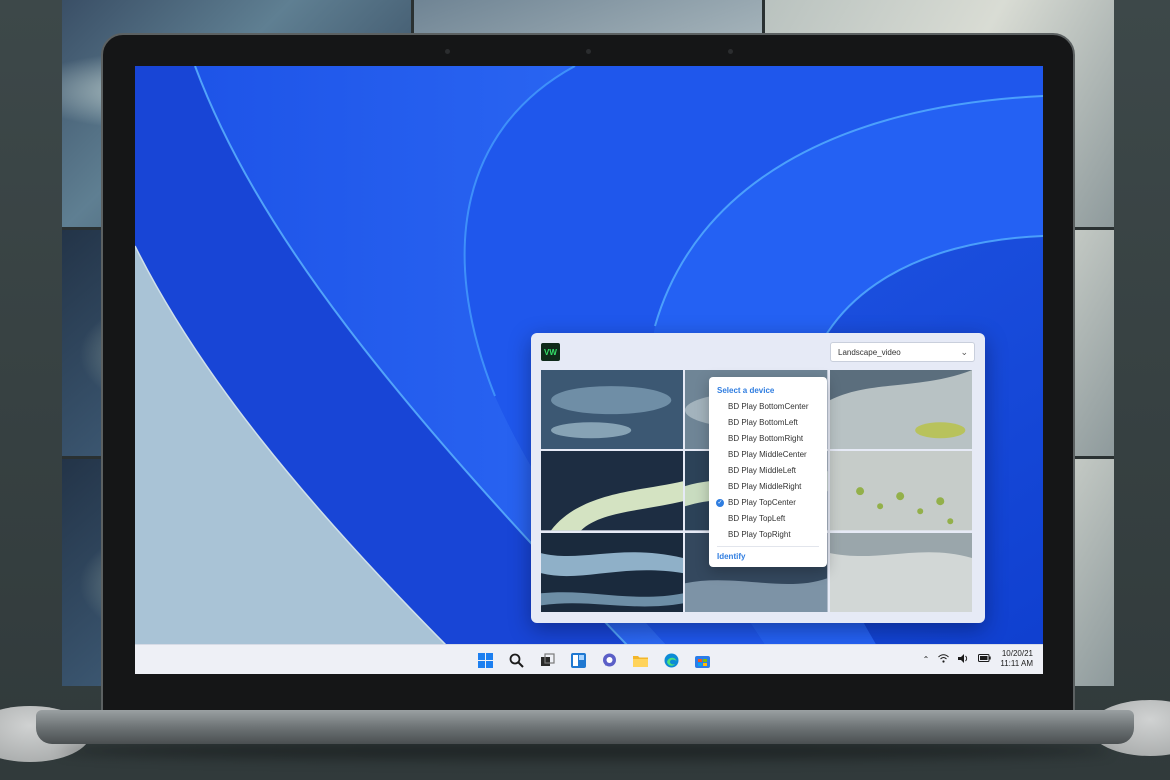  I want to click on device-option: BD Play BottomLeft, so click(768, 423).